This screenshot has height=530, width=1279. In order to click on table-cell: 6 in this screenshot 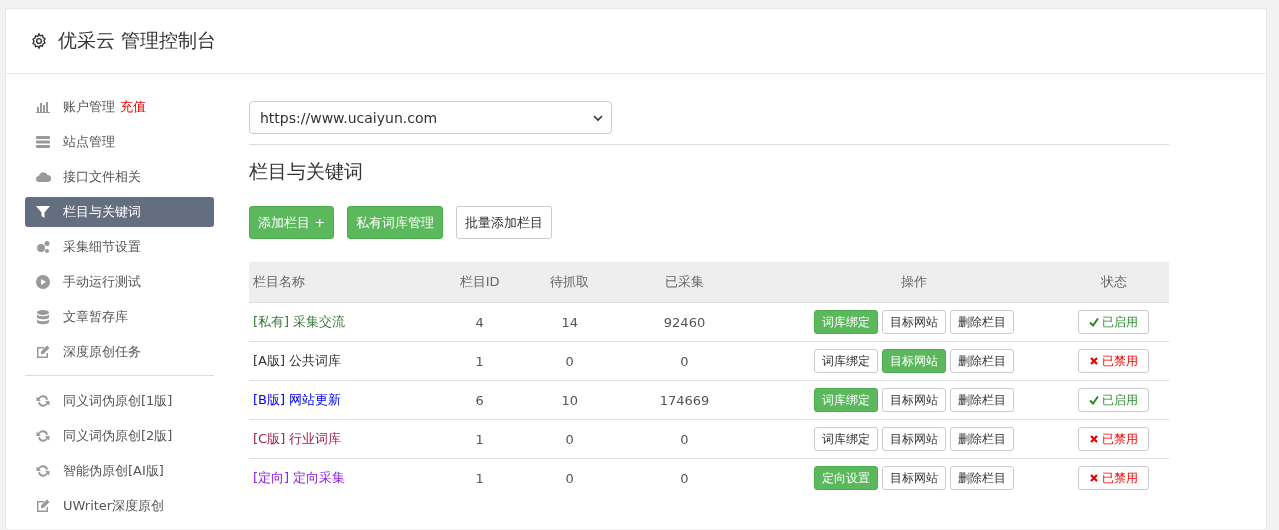, I will do `click(480, 400)`.